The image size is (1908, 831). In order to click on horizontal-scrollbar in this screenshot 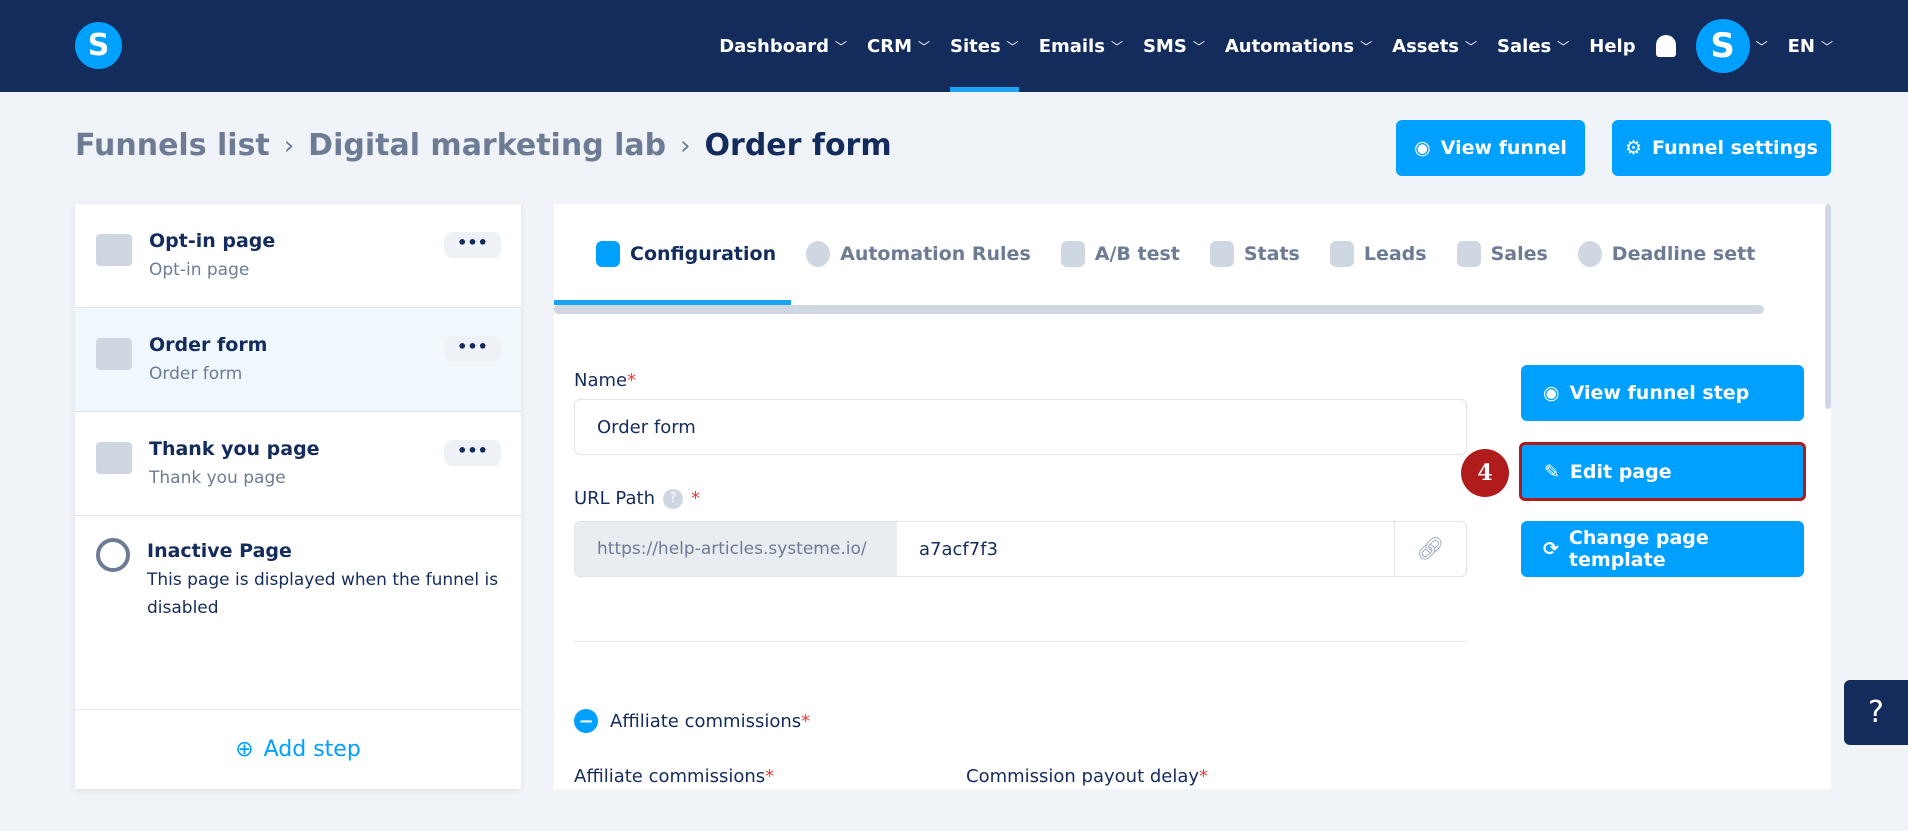, I will do `click(1159, 309)`.